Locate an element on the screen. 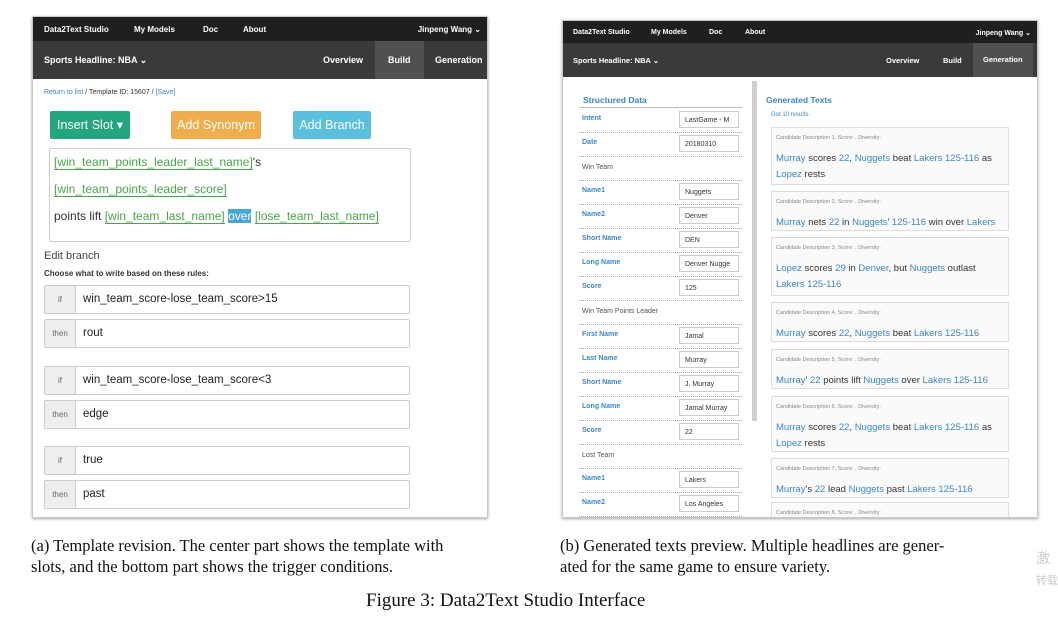 This screenshot has width=1058, height=621. entity-token: Denver is located at coordinates (873, 268).